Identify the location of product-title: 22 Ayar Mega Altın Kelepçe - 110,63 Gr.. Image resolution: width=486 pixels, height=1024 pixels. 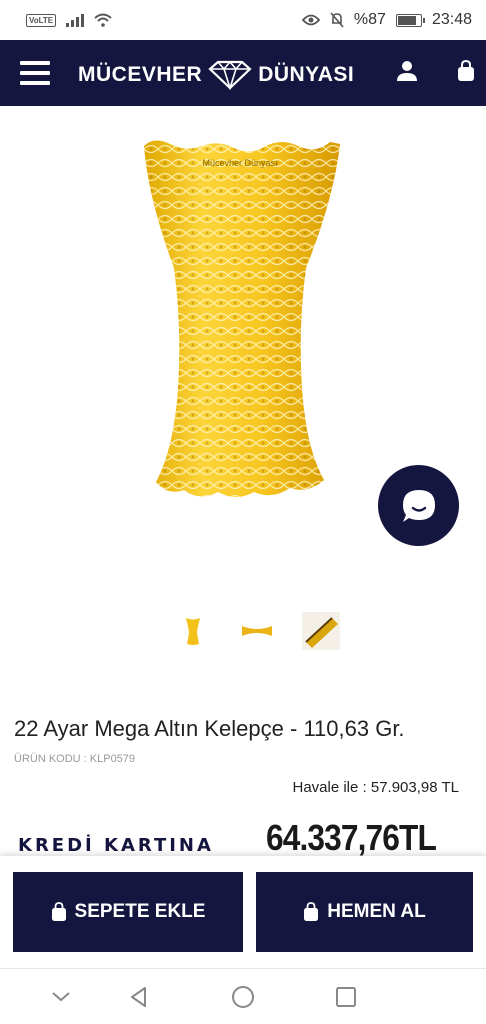
(209, 728).